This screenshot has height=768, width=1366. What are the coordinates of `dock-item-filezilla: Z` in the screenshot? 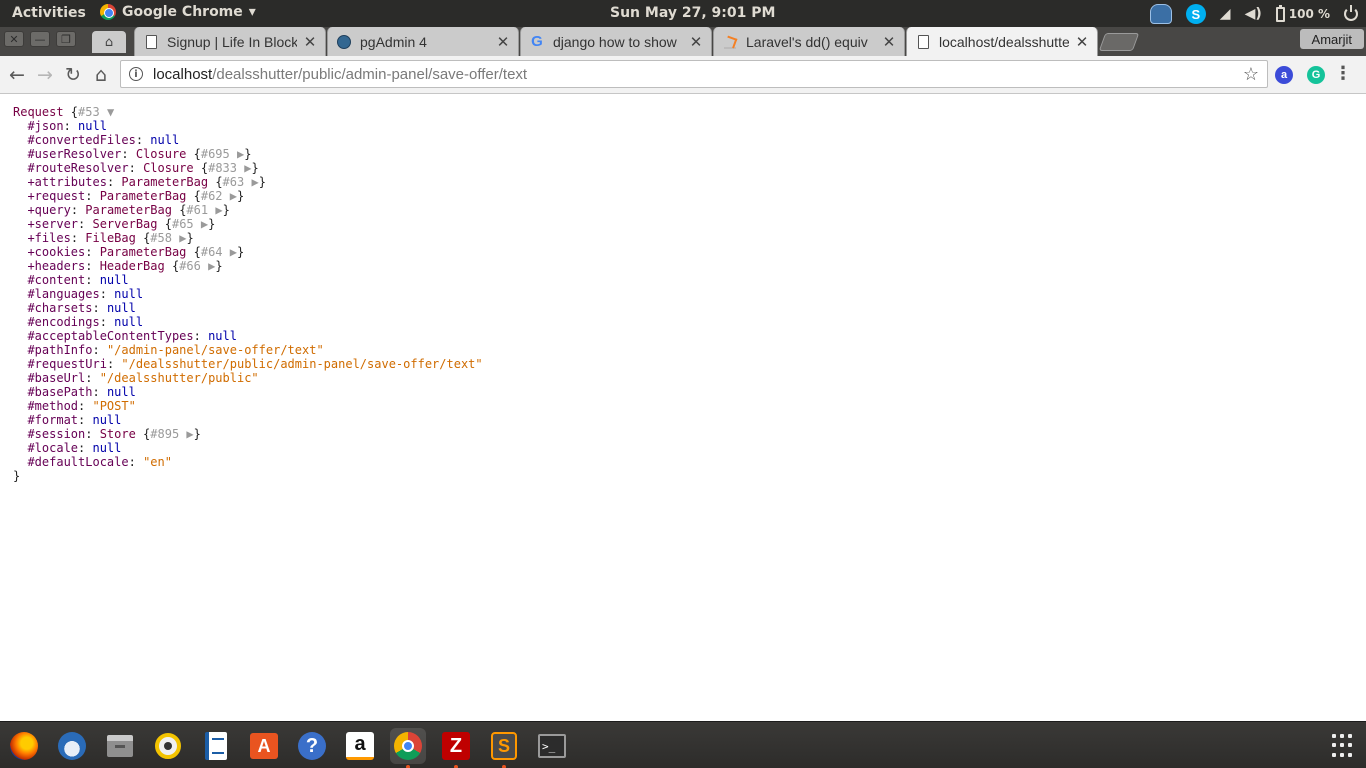 It's located at (456, 748).